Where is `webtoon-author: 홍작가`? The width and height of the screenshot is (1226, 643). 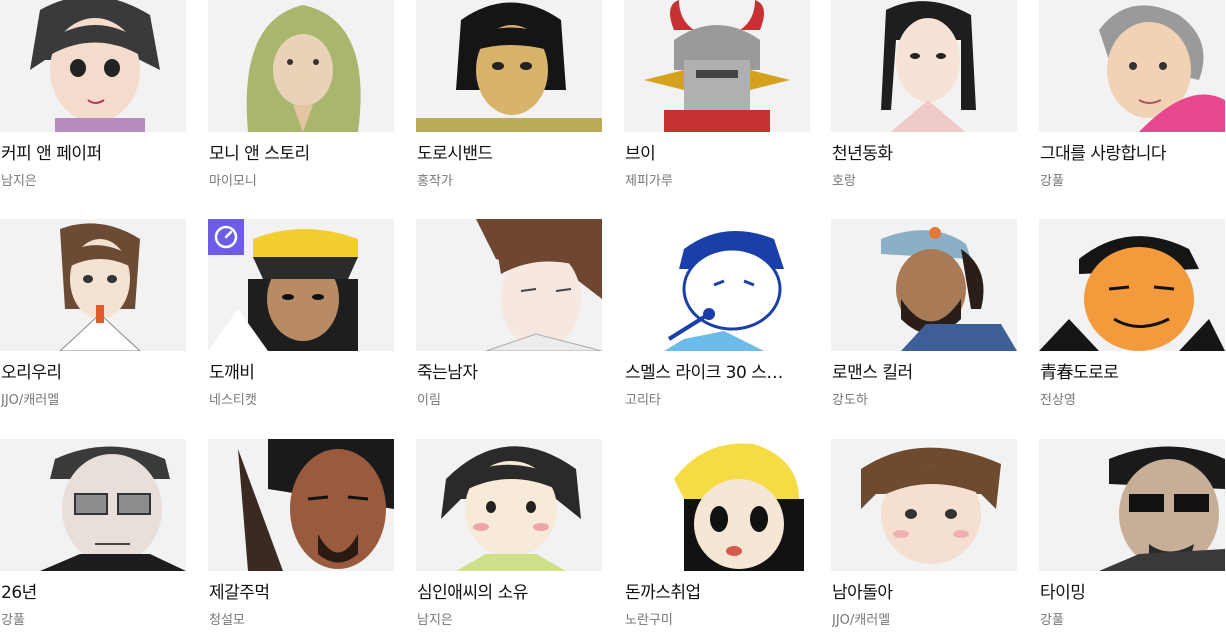
webtoon-author: 홍작가 is located at coordinates (435, 181).